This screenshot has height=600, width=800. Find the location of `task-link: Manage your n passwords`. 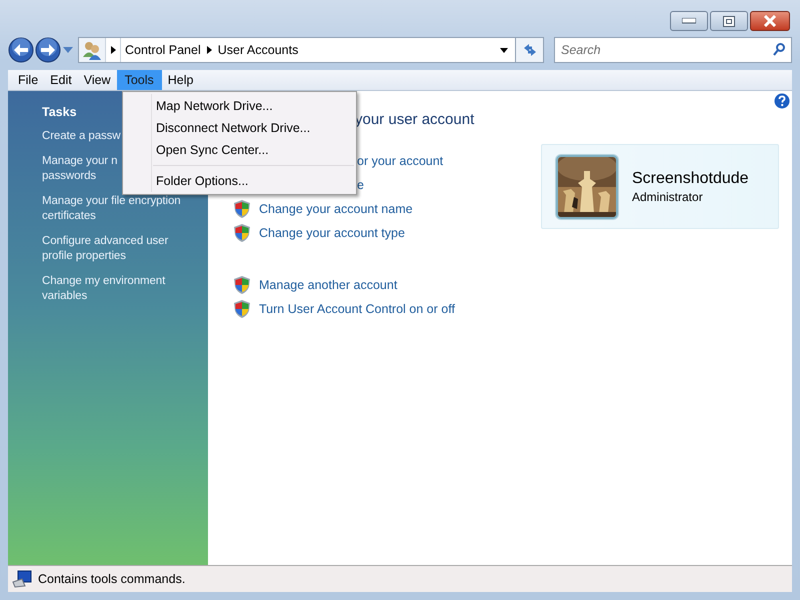

task-link: Manage your n passwords is located at coordinates (80, 169).